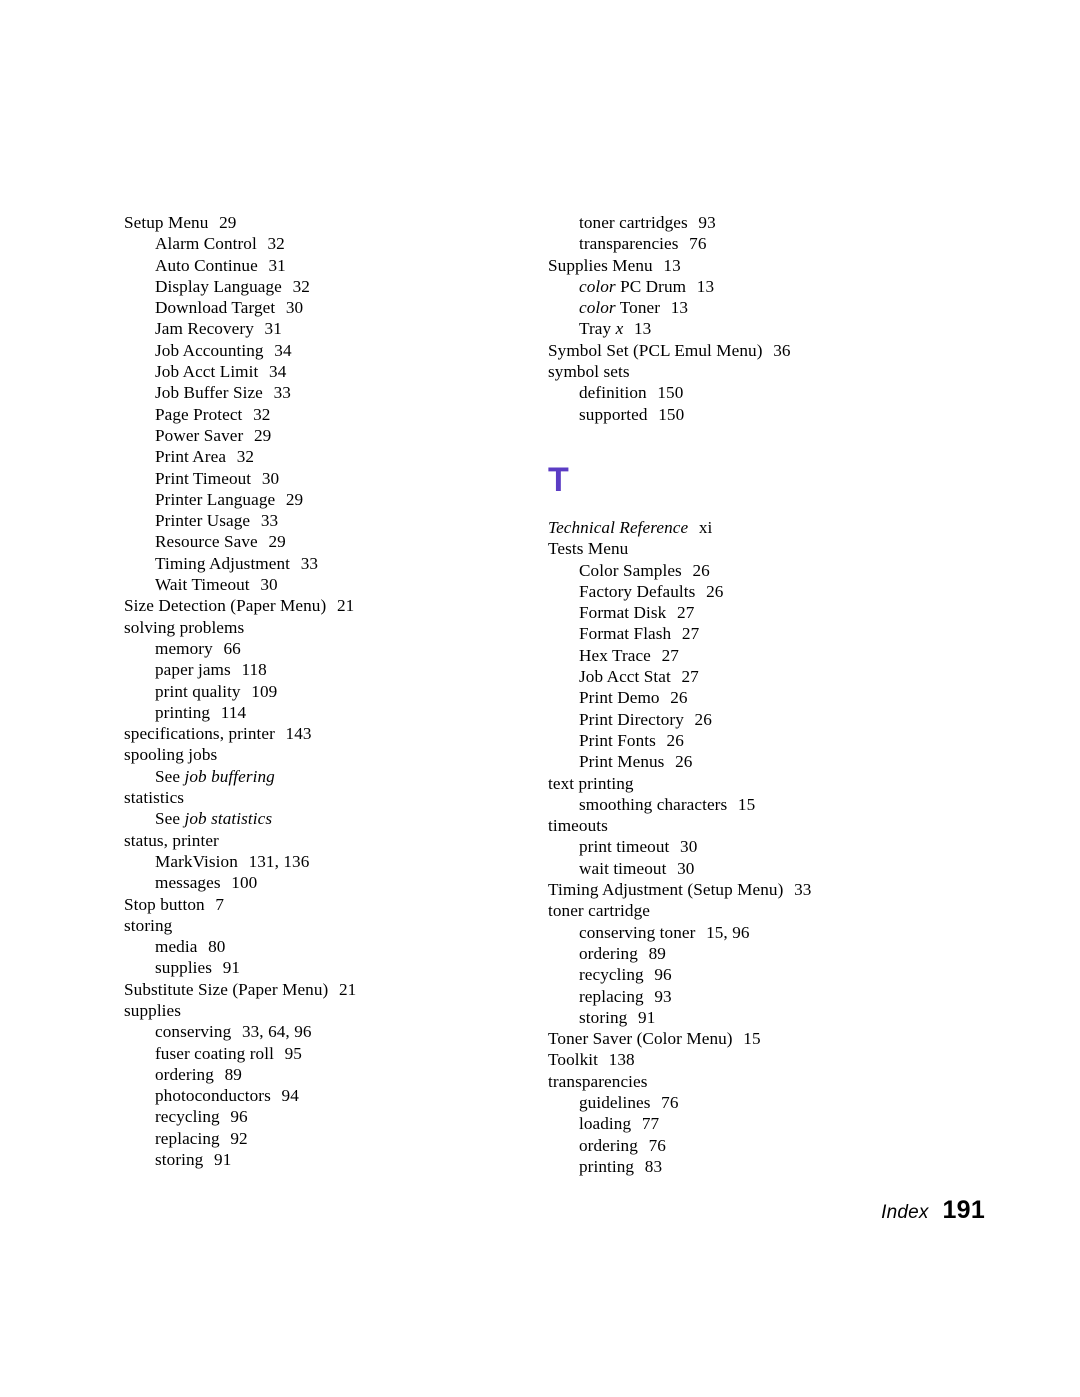 The image size is (1080, 1397). Describe the element at coordinates (244, 883) in the screenshot. I see `index-entry-page-numbers: 100` at that location.